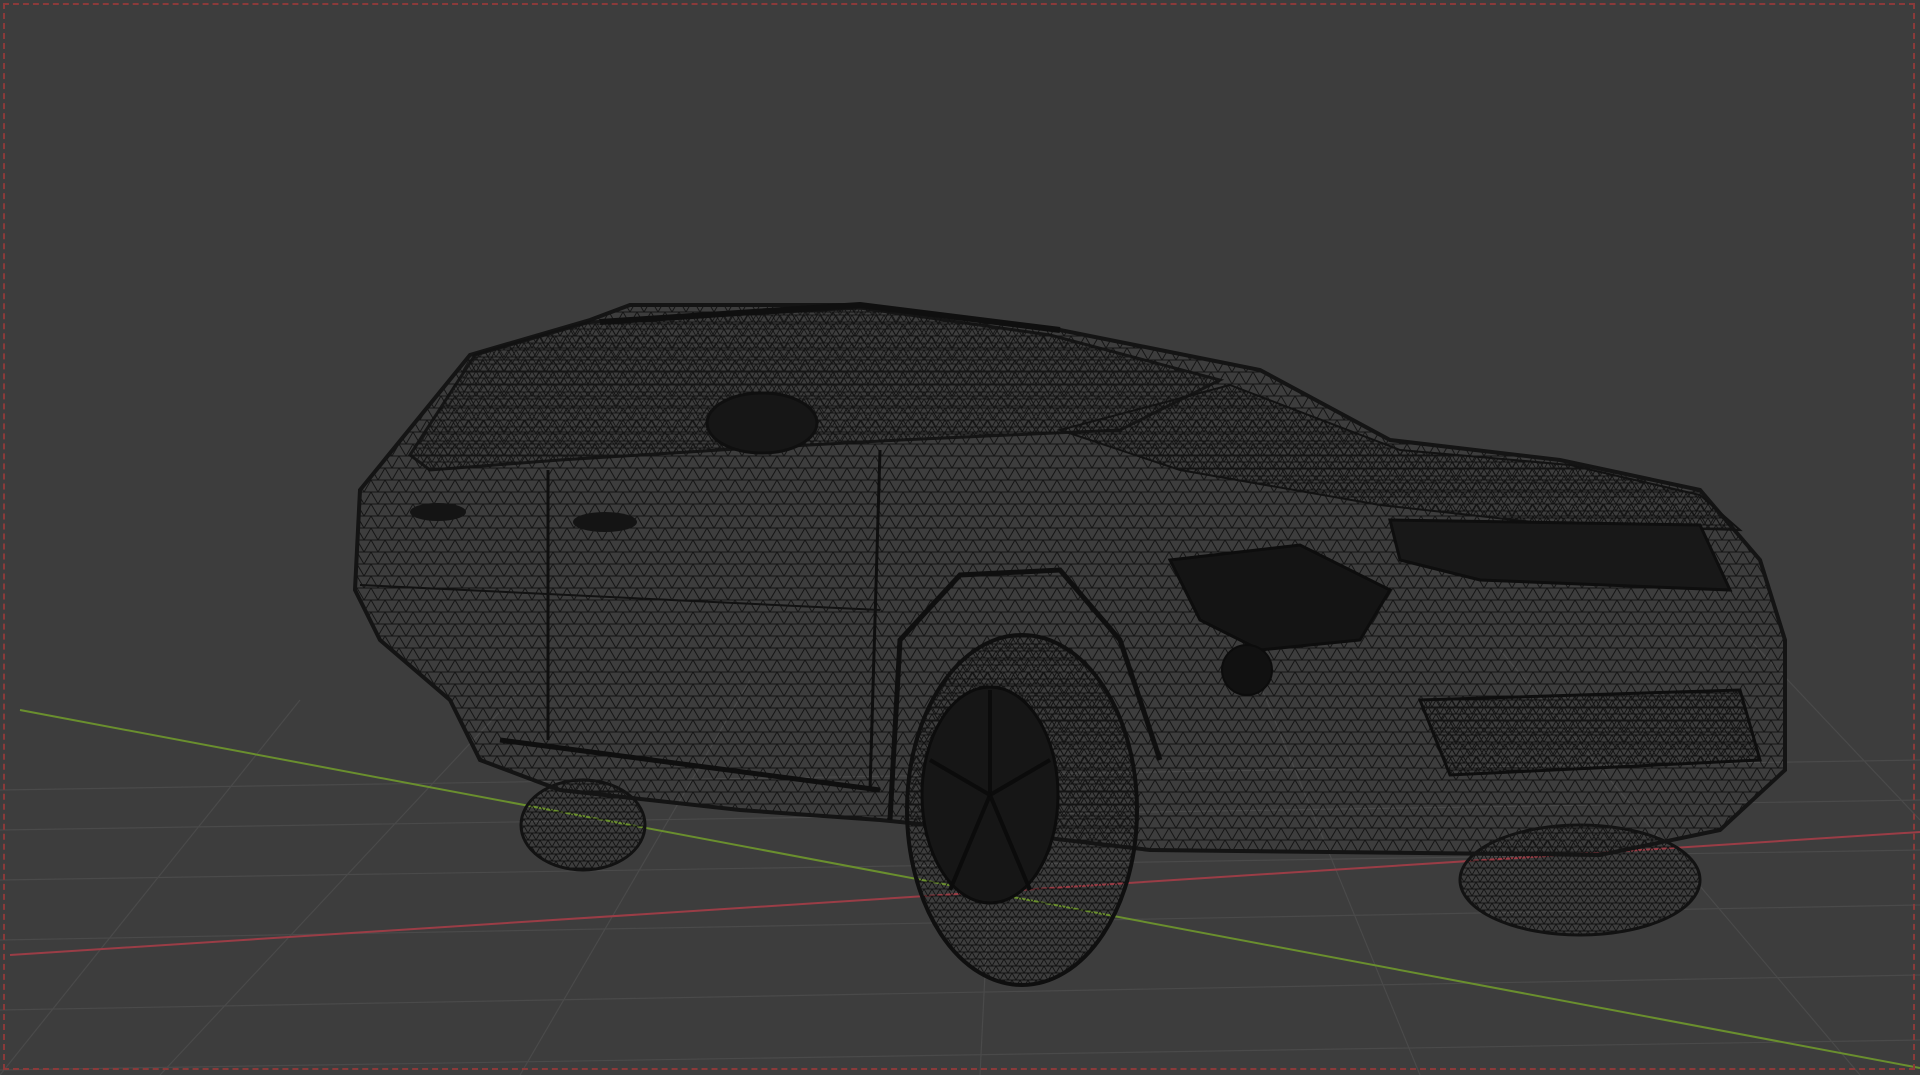  I want to click on door-handle-front, so click(605, 522).